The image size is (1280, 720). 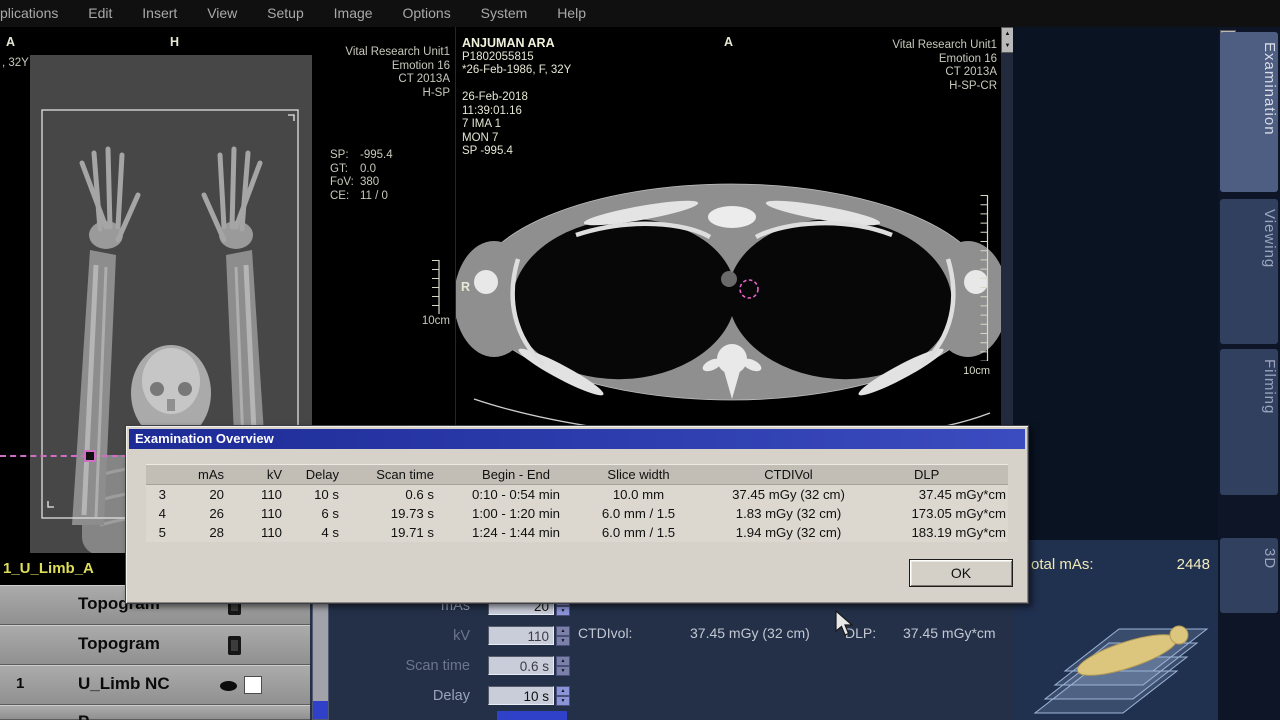 I want to click on menu-item-applications: plications, so click(x=29, y=13).